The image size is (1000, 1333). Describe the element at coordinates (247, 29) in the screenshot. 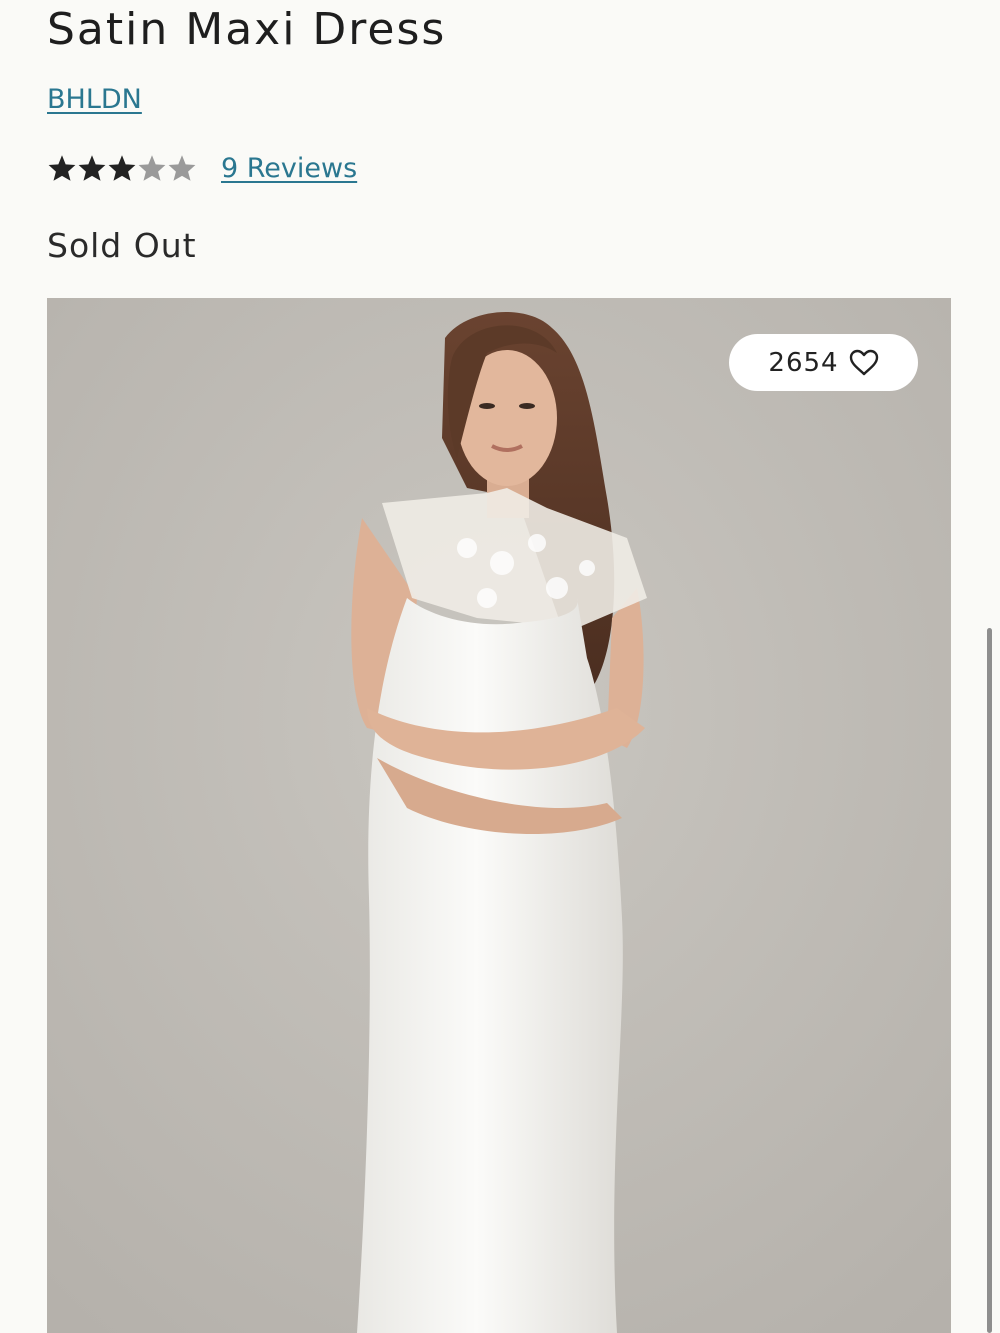

I see `product-title: Satin Maxi Dress` at that location.